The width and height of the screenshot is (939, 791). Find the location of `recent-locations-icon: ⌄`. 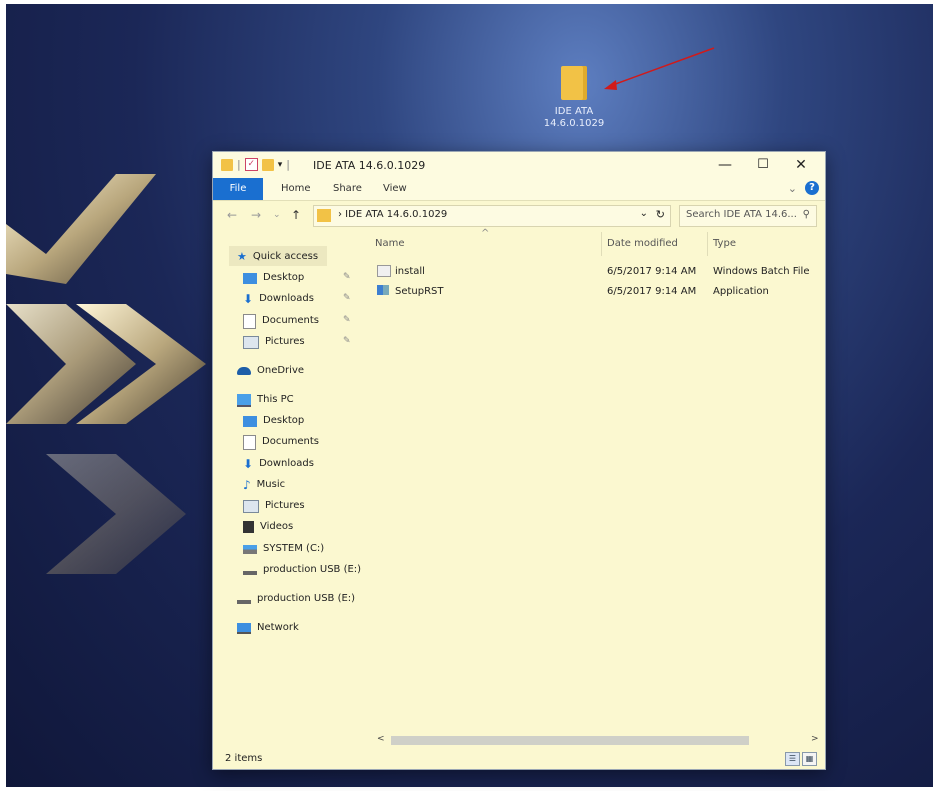

recent-locations-icon: ⌄ is located at coordinates (277, 215).